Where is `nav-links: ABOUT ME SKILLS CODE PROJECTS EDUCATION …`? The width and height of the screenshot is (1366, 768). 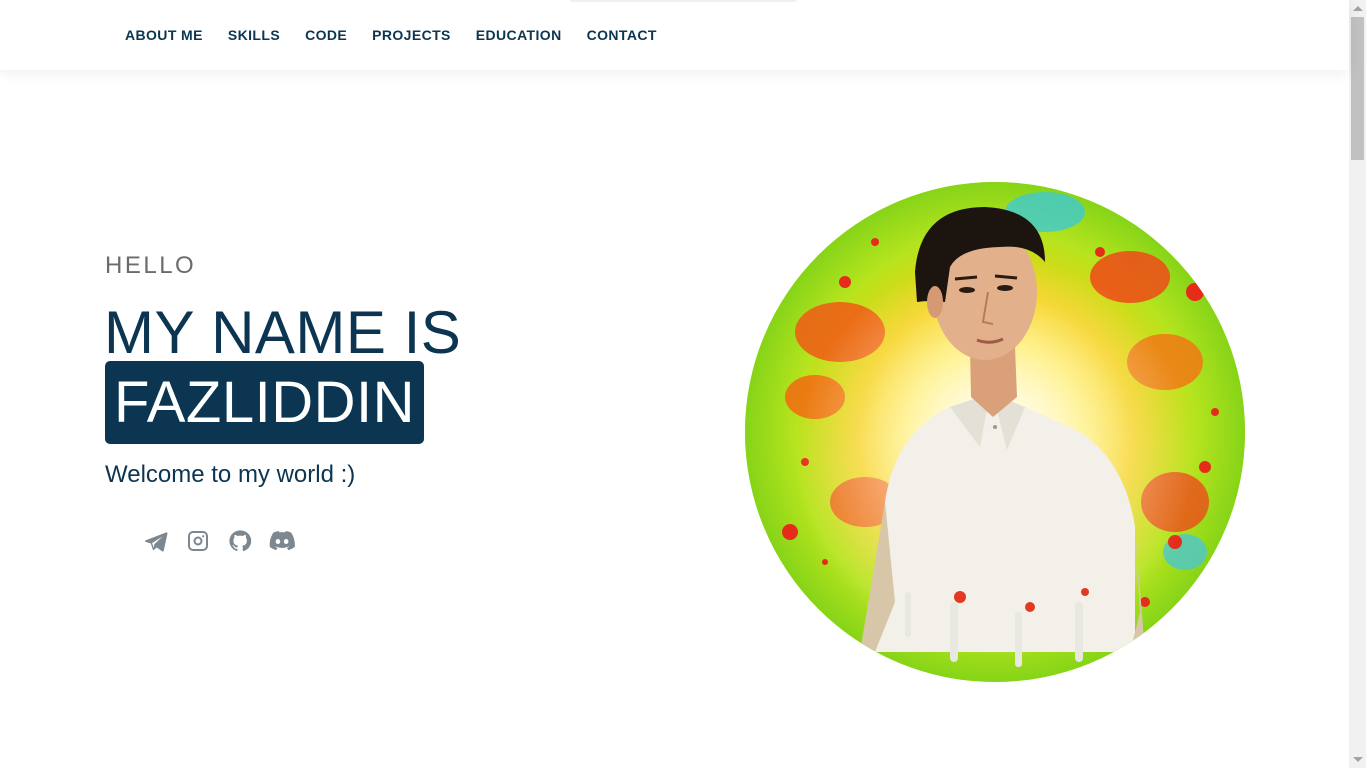 nav-links: ABOUT ME SKILLS CODE PROJECTS EDUCATION … is located at coordinates (403, 35).